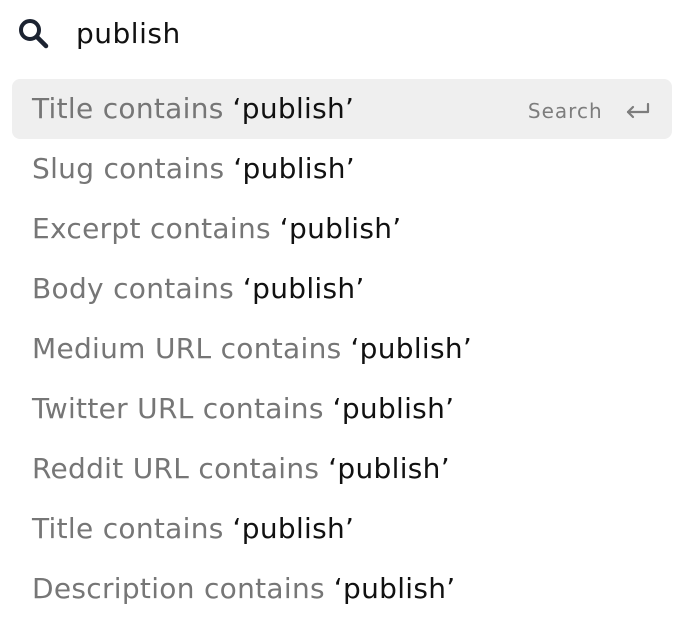  Describe the element at coordinates (133, 288) in the screenshot. I see `suggestion-field-label: Body contains` at that location.